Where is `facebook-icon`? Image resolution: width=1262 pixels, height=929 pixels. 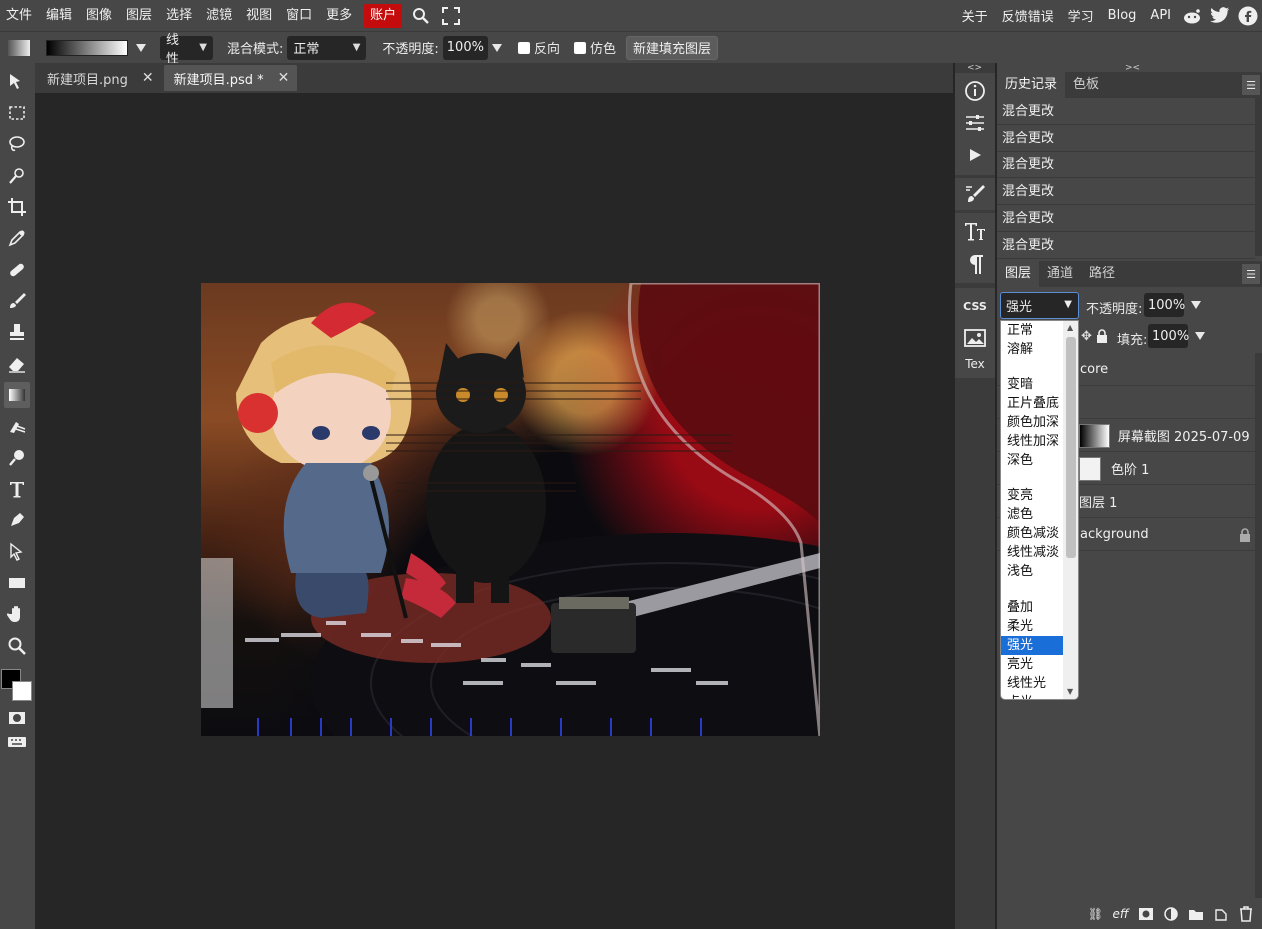
facebook-icon is located at coordinates (1248, 16).